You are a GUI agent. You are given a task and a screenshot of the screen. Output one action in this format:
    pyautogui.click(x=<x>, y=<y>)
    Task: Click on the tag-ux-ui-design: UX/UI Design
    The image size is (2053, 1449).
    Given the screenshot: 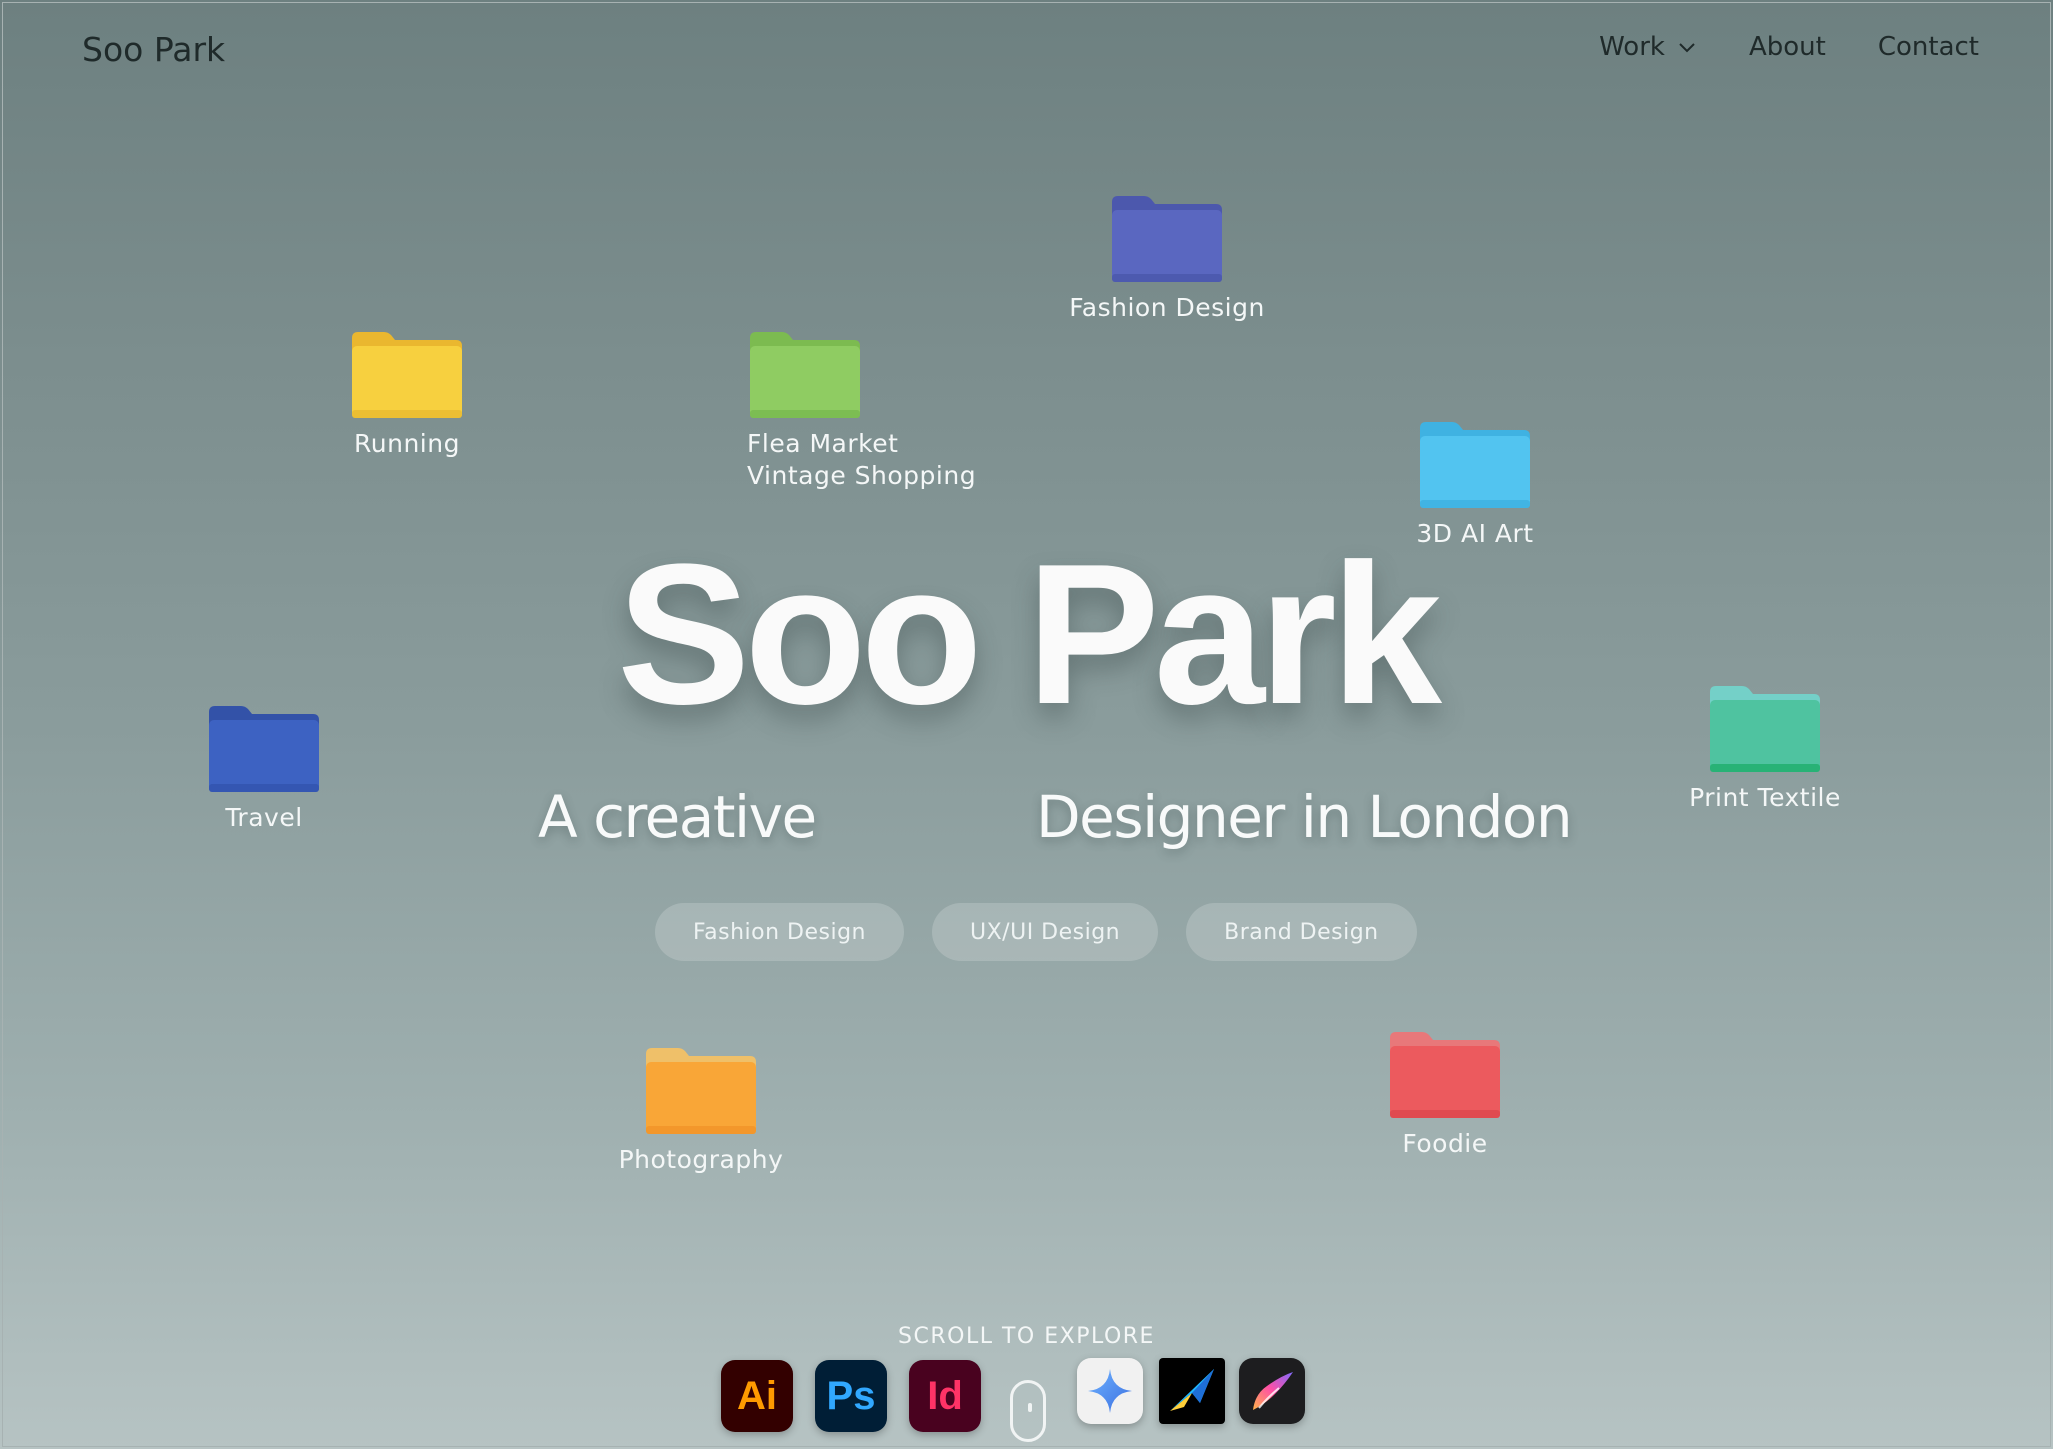 What is the action you would take?
    pyautogui.click(x=1045, y=932)
    